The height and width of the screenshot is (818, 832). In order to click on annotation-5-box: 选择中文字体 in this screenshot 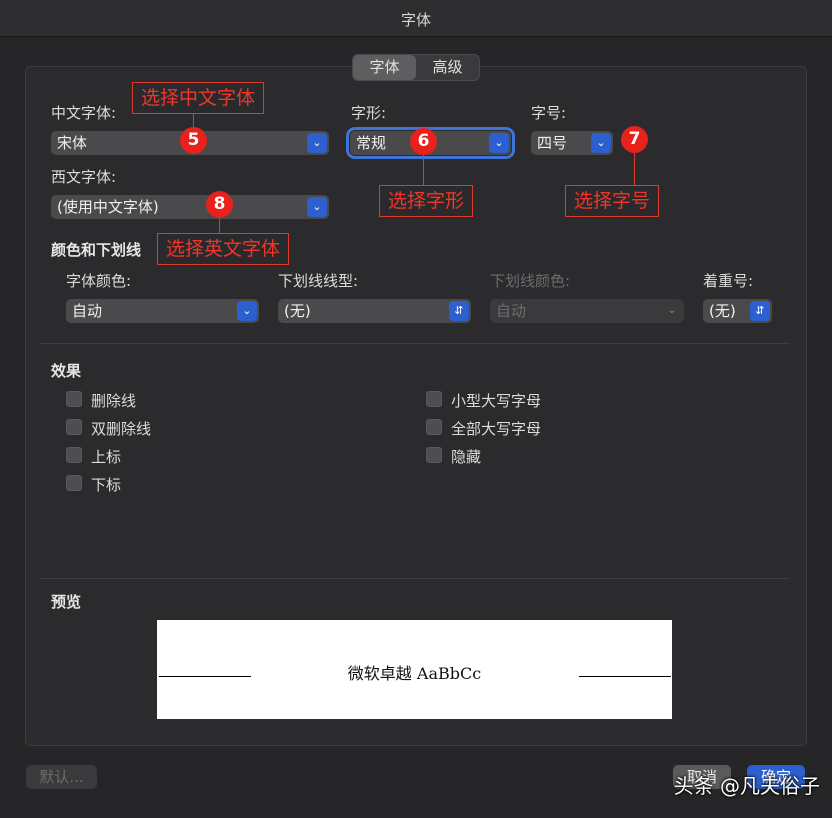, I will do `click(198, 98)`.